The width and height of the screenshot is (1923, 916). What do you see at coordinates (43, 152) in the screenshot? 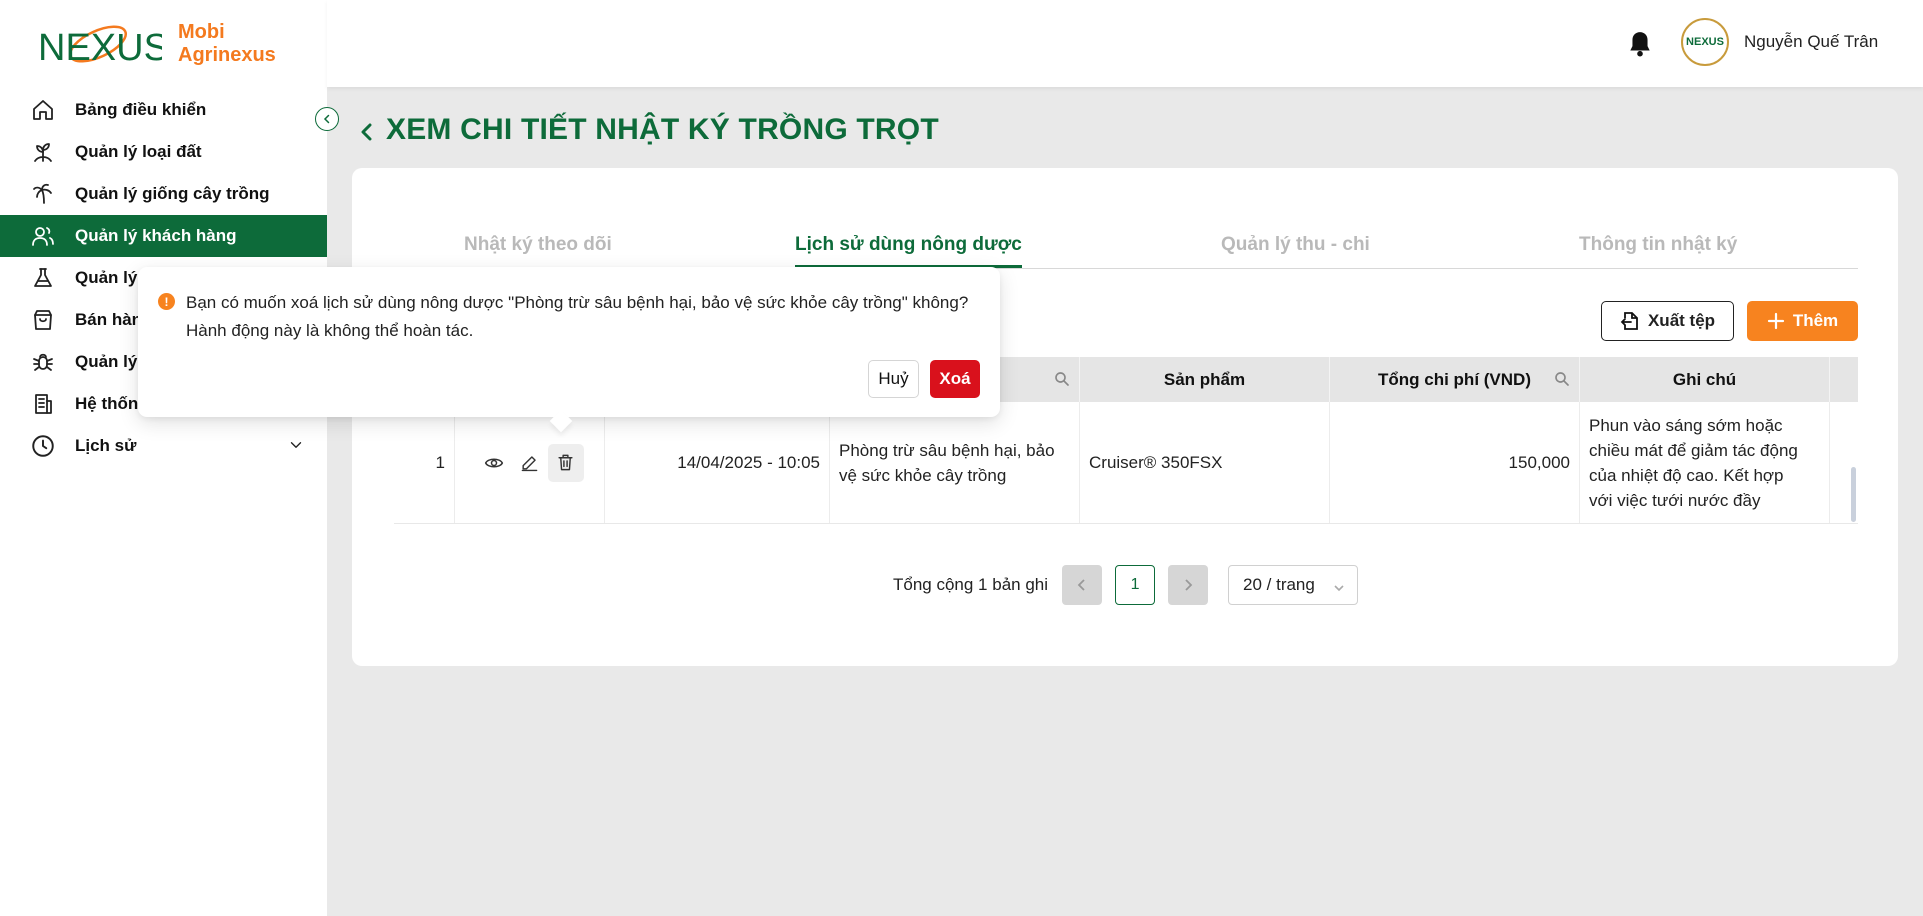
I see `soil-sprout-icon` at bounding box center [43, 152].